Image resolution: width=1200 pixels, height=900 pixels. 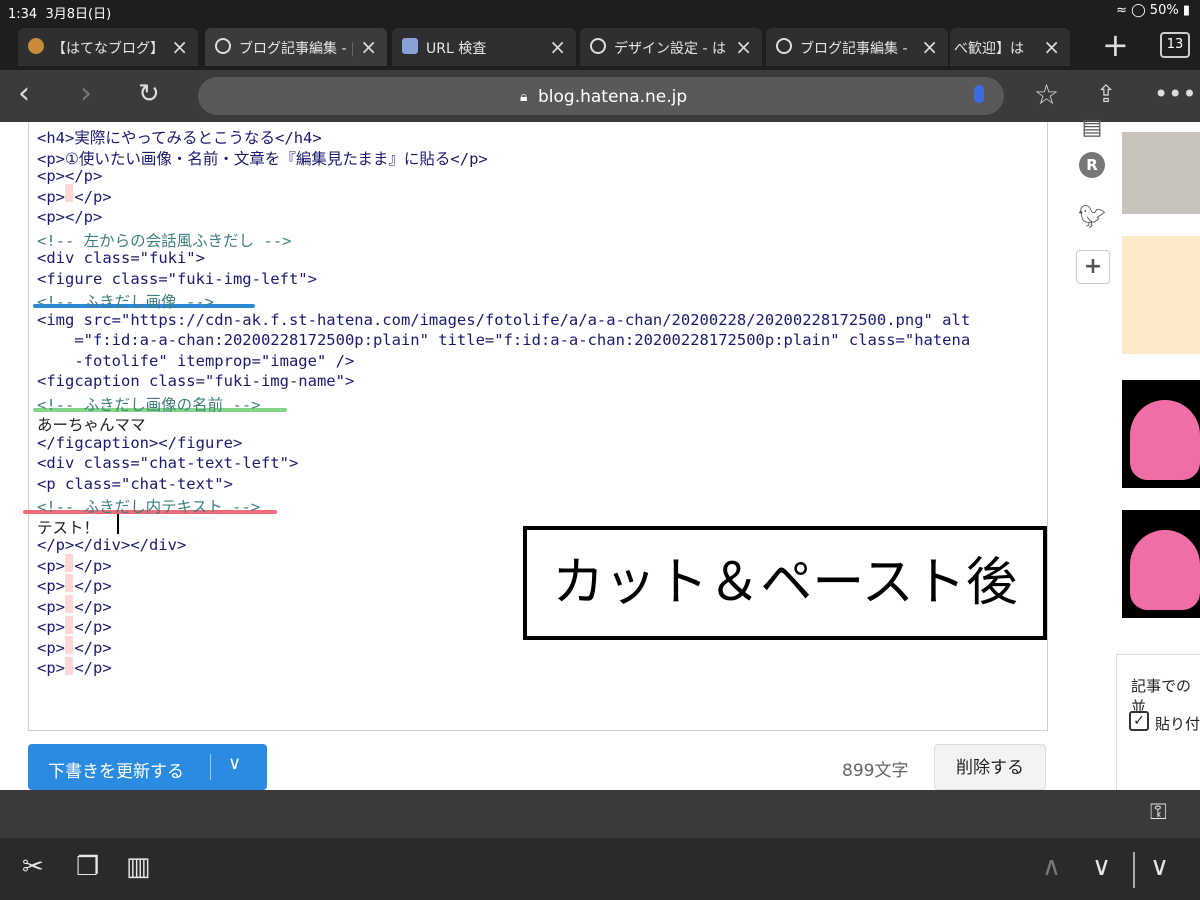 I want to click on button-divider, so click(x=210, y=767).